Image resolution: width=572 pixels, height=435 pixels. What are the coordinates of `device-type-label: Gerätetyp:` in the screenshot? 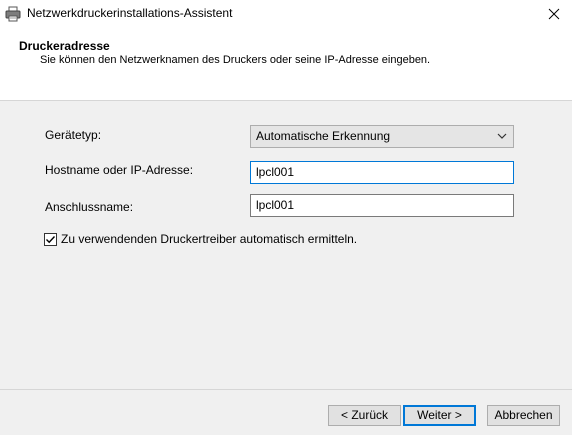 It's located at (73, 135).